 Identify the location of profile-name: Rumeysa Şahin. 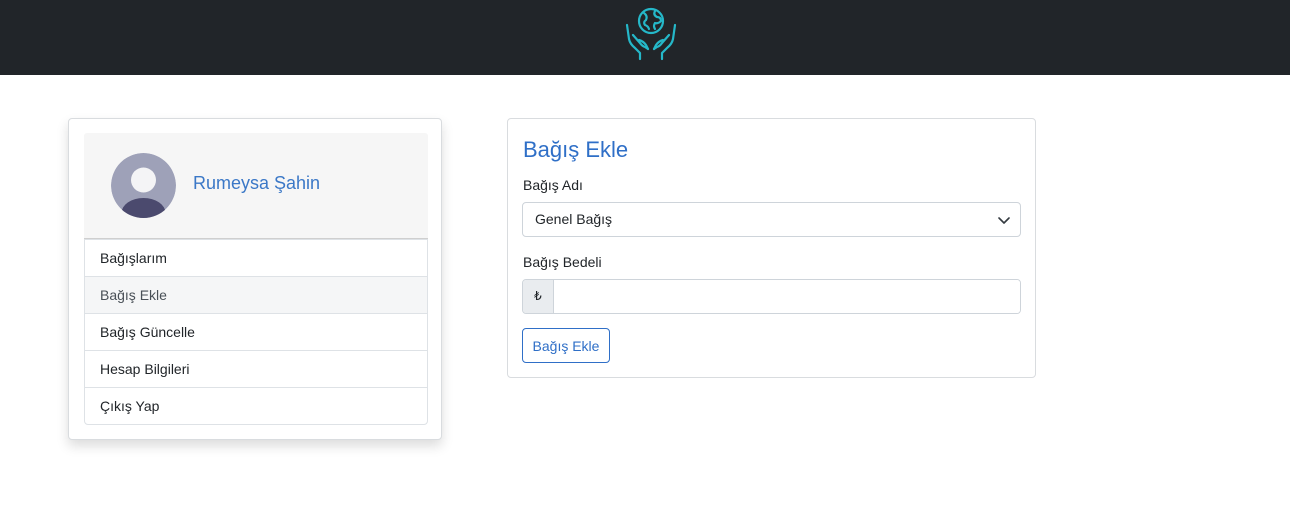
(257, 183).